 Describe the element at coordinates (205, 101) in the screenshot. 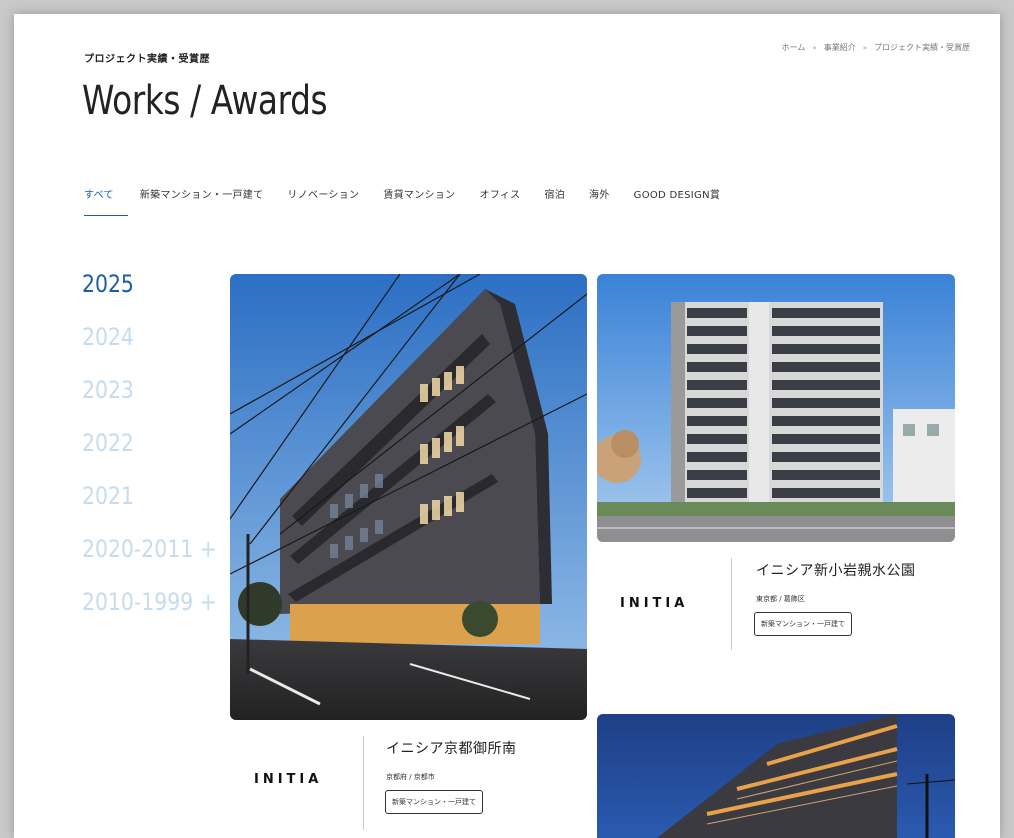

I see `page-title: Works / Awards` at that location.